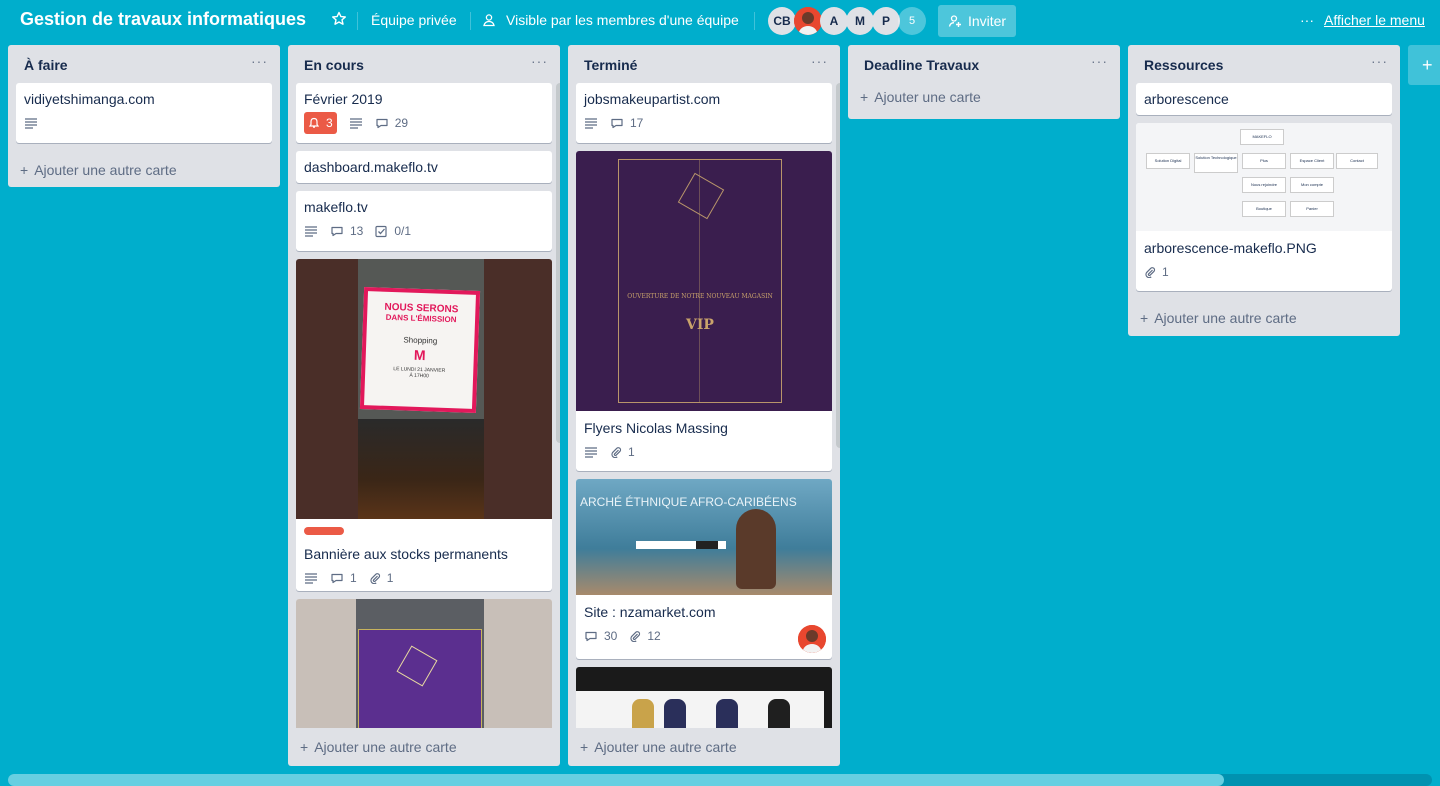  Describe the element at coordinates (616, 780) in the screenshot. I see `board-scrollbar-thumb` at that location.